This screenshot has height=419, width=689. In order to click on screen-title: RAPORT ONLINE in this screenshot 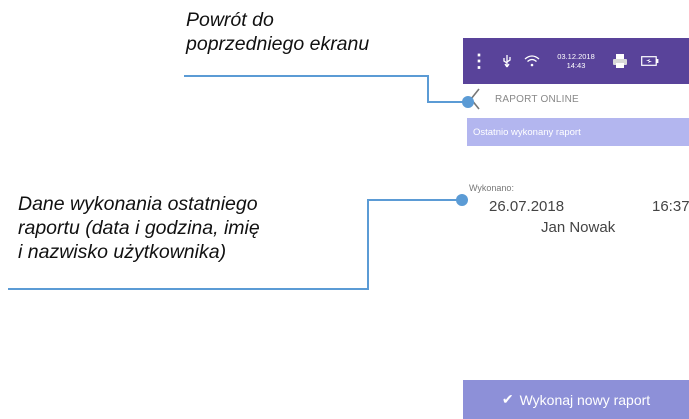, I will do `click(537, 99)`.